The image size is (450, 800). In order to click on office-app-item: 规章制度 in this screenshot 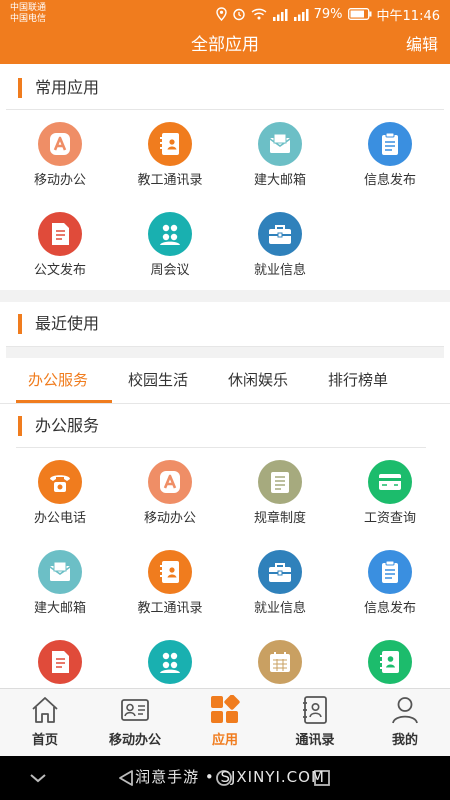, I will do `click(280, 490)`.